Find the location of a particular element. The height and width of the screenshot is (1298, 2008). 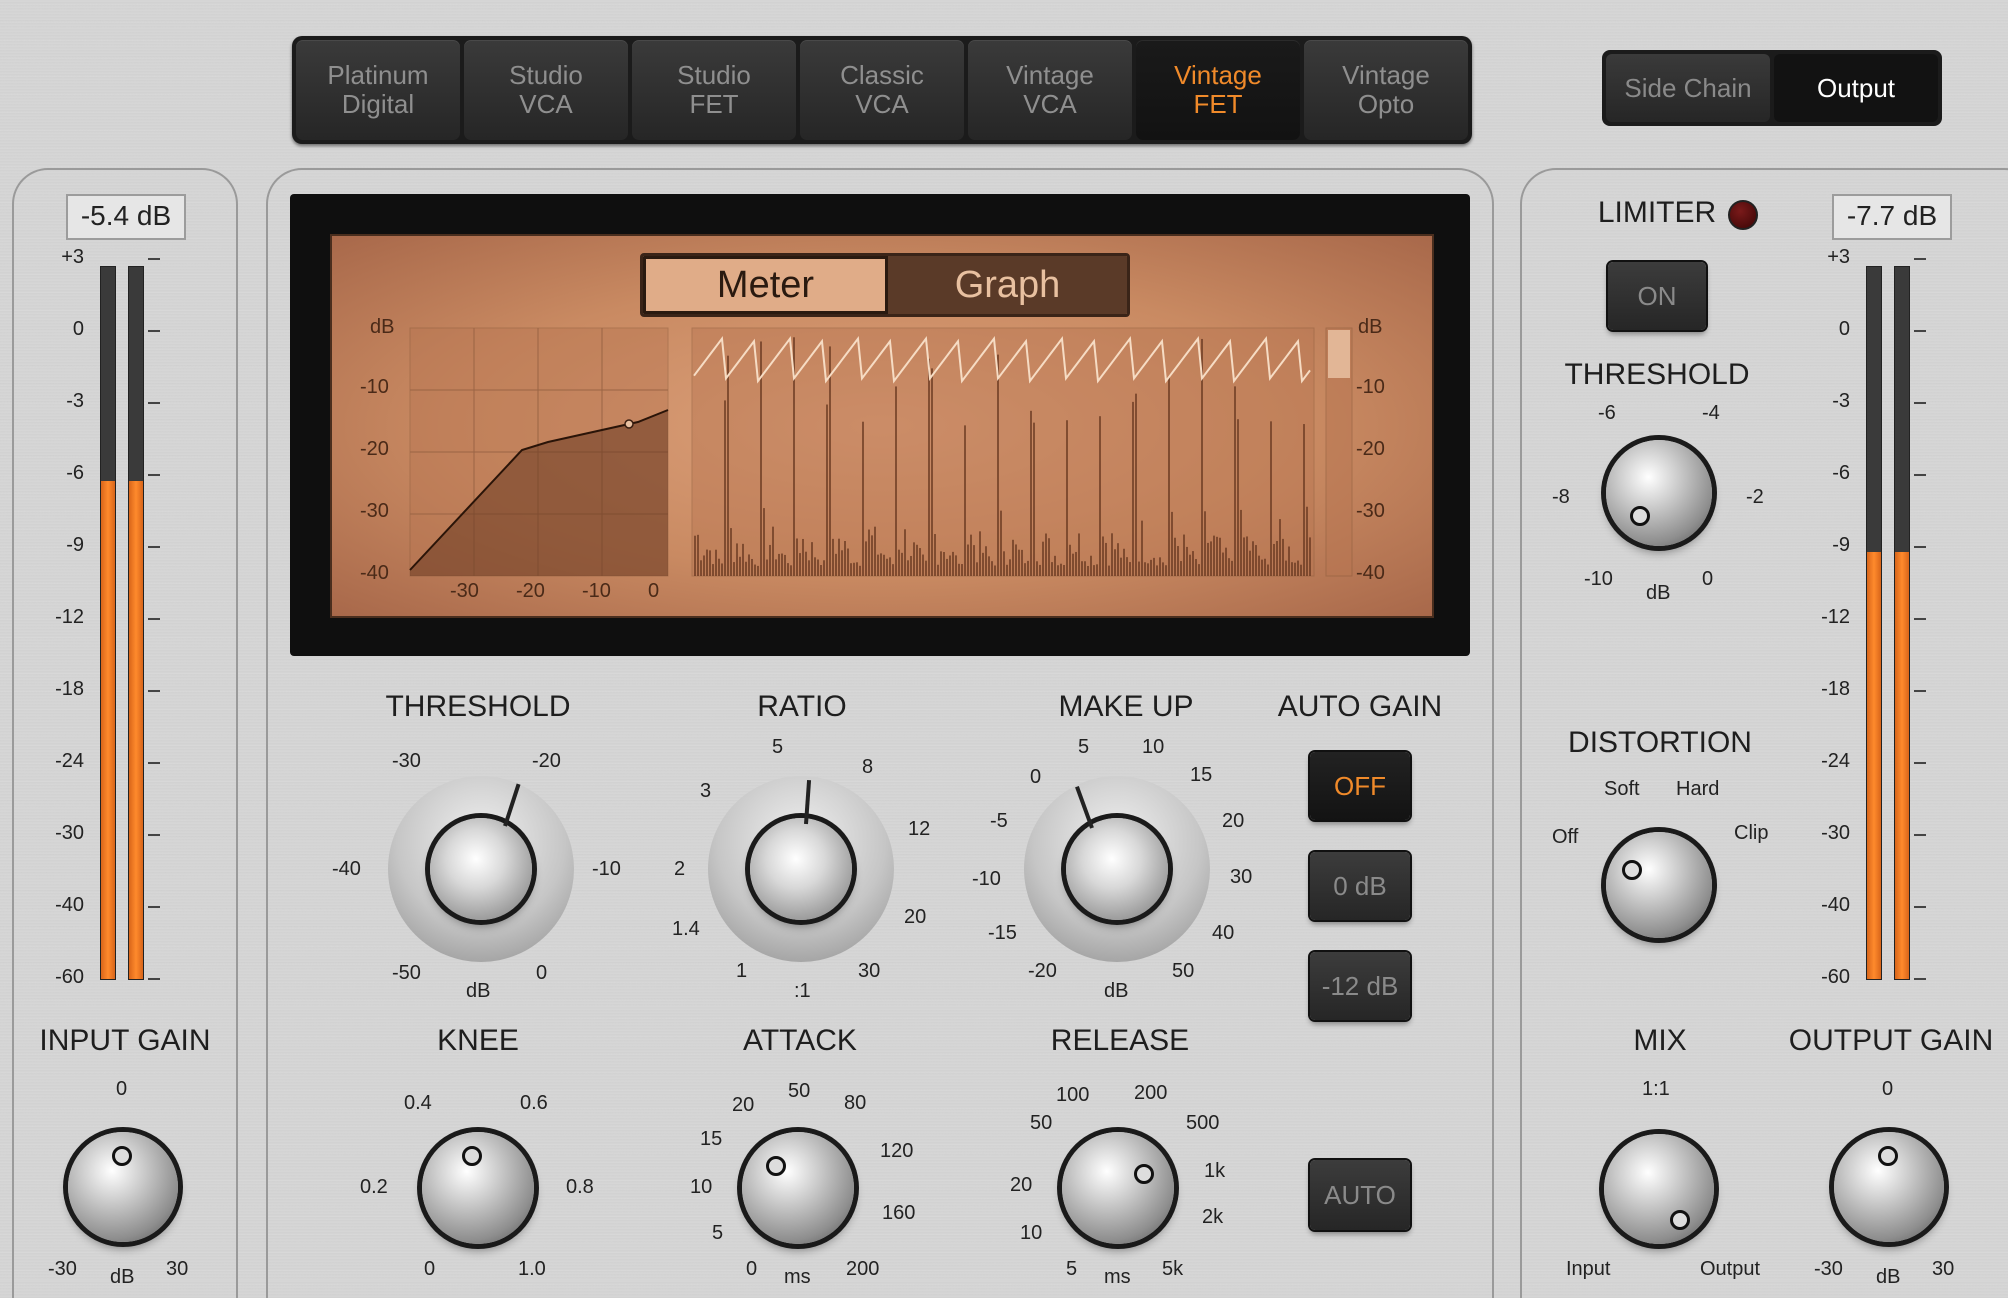

knee-label: KNEE is located at coordinates (478, 1040).